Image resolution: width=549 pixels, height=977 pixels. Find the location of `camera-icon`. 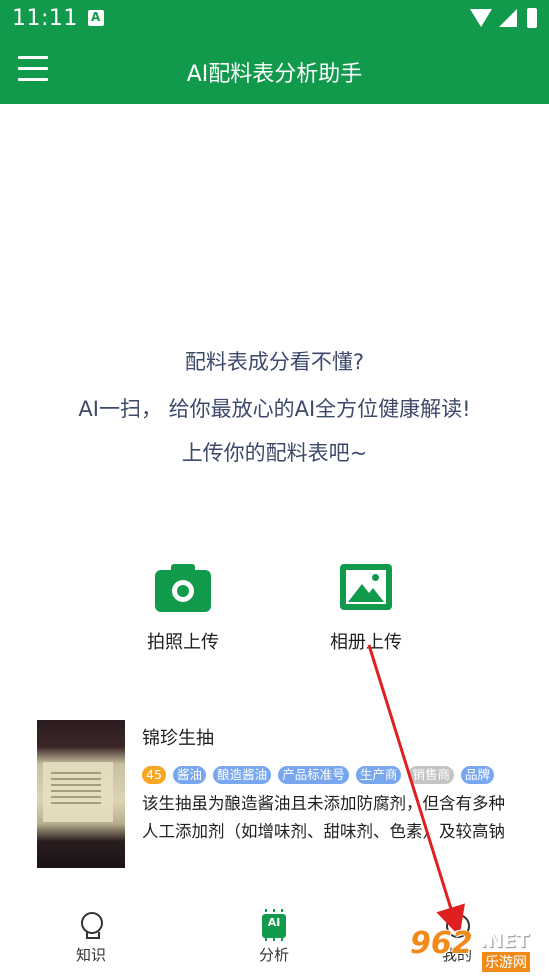

camera-icon is located at coordinates (183, 587).